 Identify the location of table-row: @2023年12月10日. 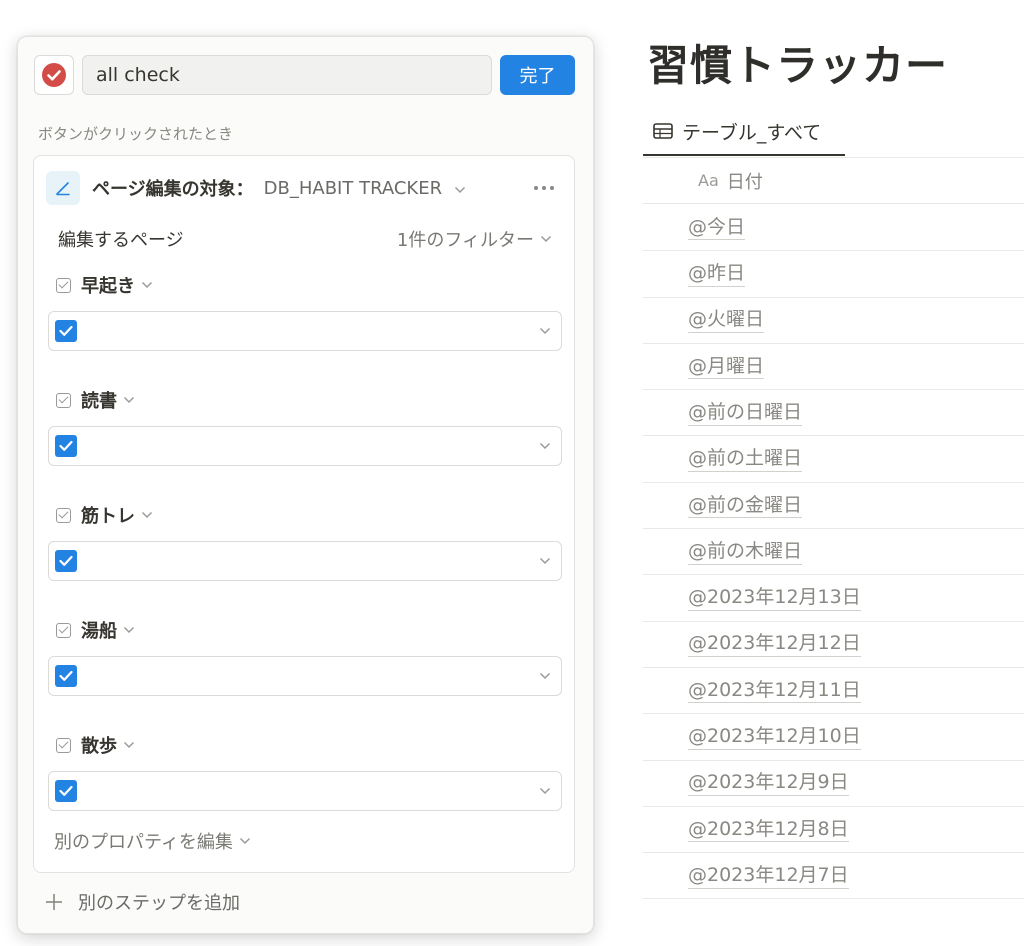
(833, 737).